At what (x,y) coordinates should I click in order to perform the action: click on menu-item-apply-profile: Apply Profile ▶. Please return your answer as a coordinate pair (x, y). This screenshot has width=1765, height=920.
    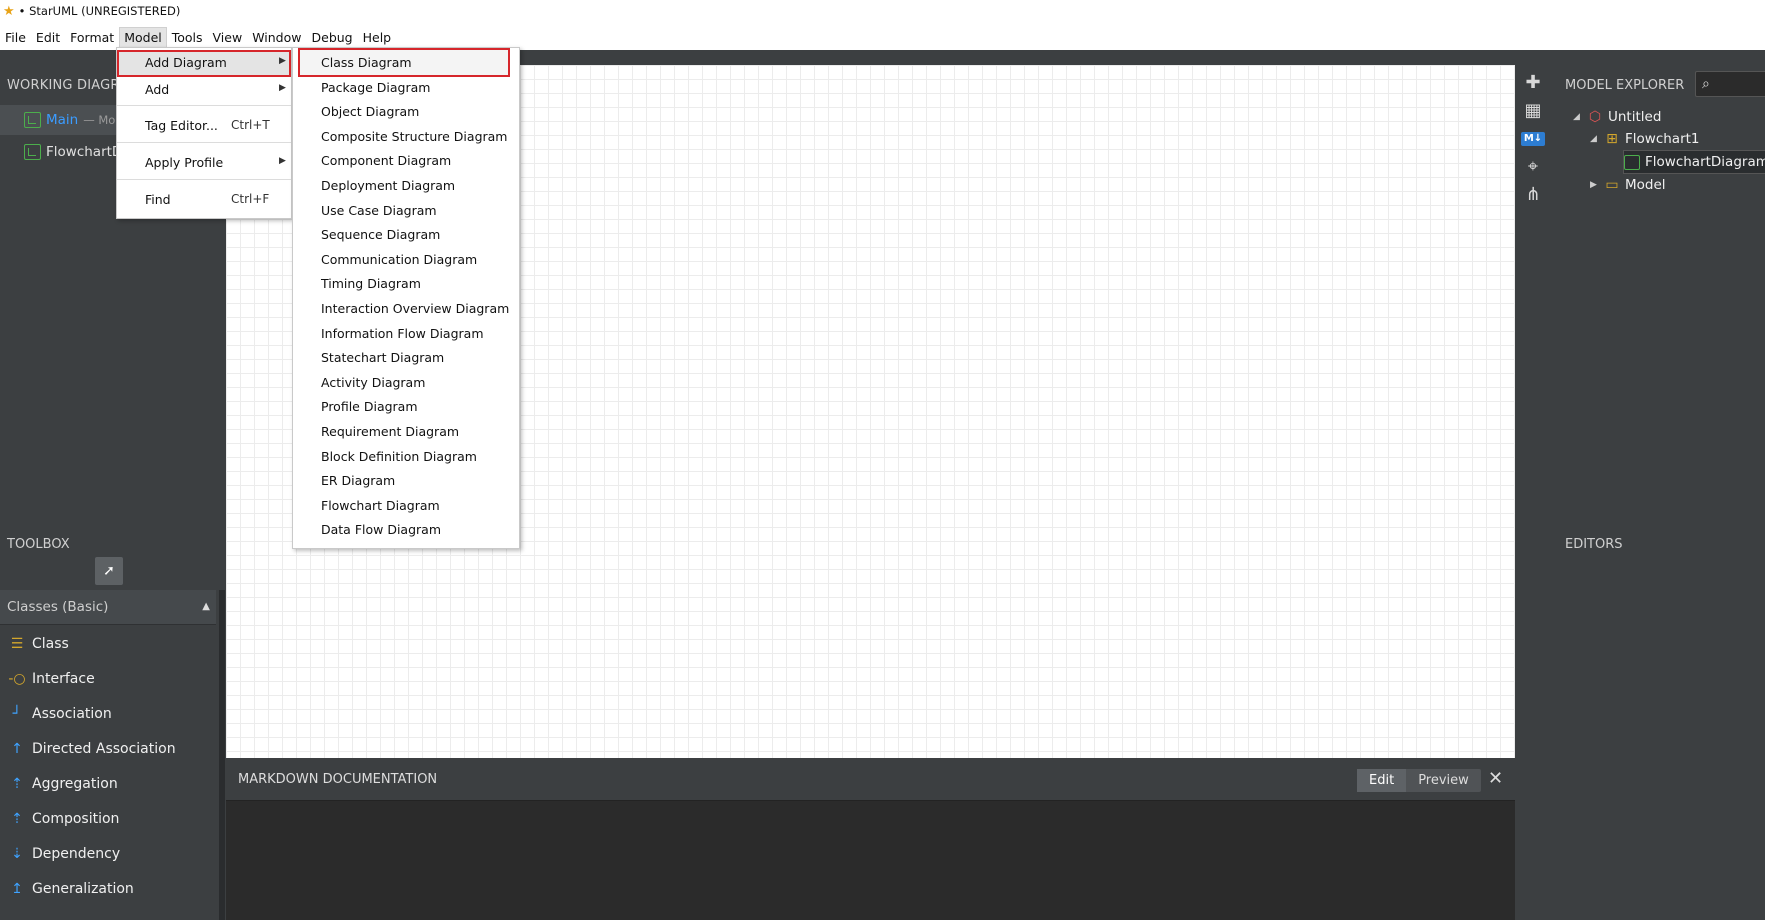
    Looking at the image, I should click on (204, 162).